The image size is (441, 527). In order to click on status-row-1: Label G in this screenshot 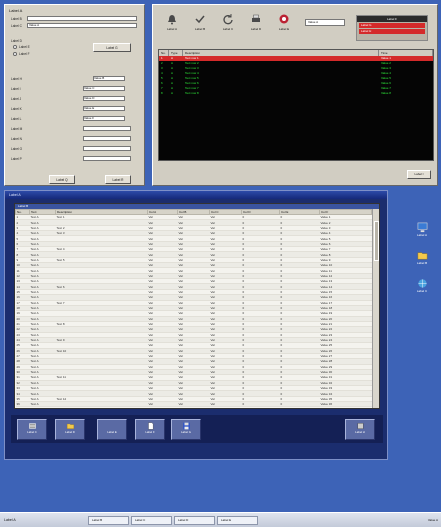, I will do `click(392, 25)`.